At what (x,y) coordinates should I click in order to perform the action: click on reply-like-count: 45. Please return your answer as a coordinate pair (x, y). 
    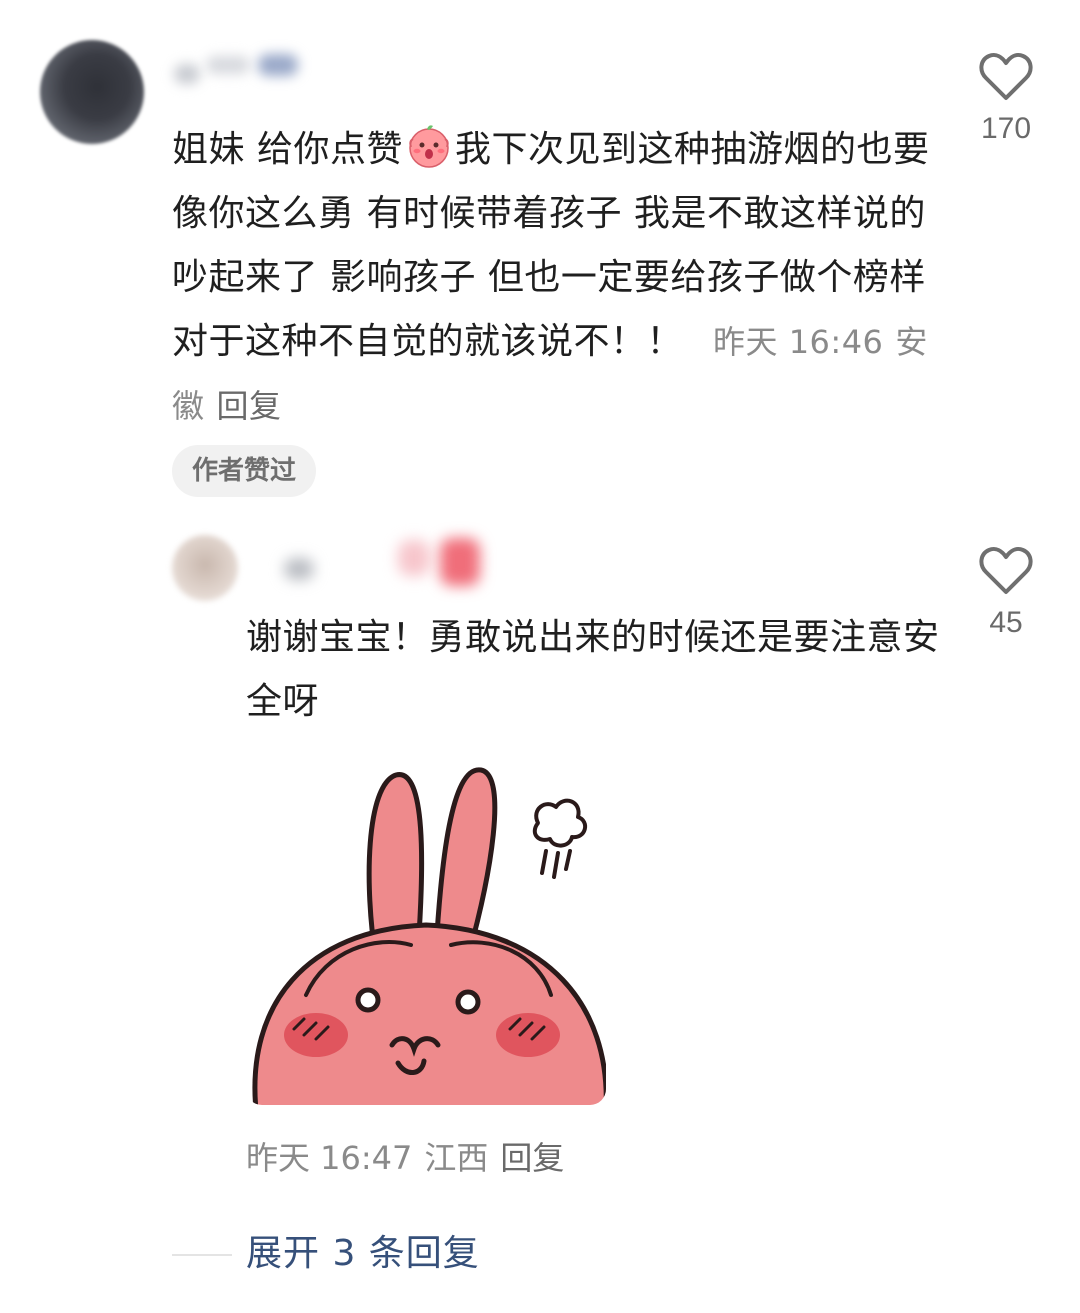
    Looking at the image, I should click on (1006, 622).